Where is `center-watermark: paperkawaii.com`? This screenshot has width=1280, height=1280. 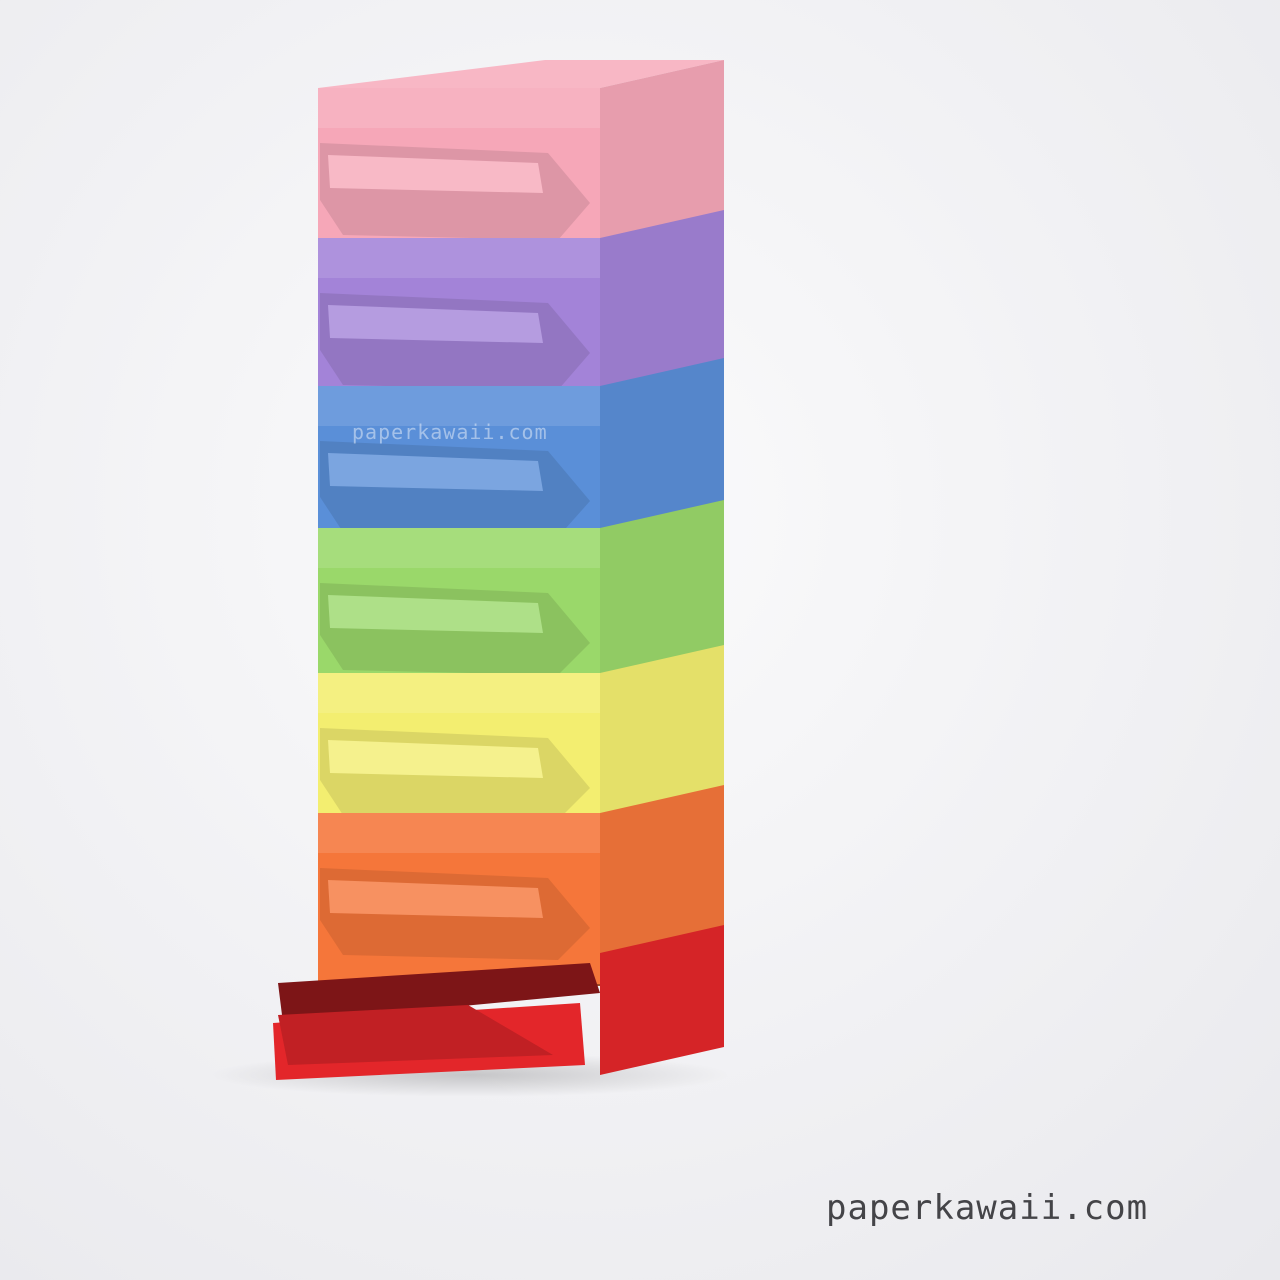 center-watermark: paperkawaii.com is located at coordinates (450, 432).